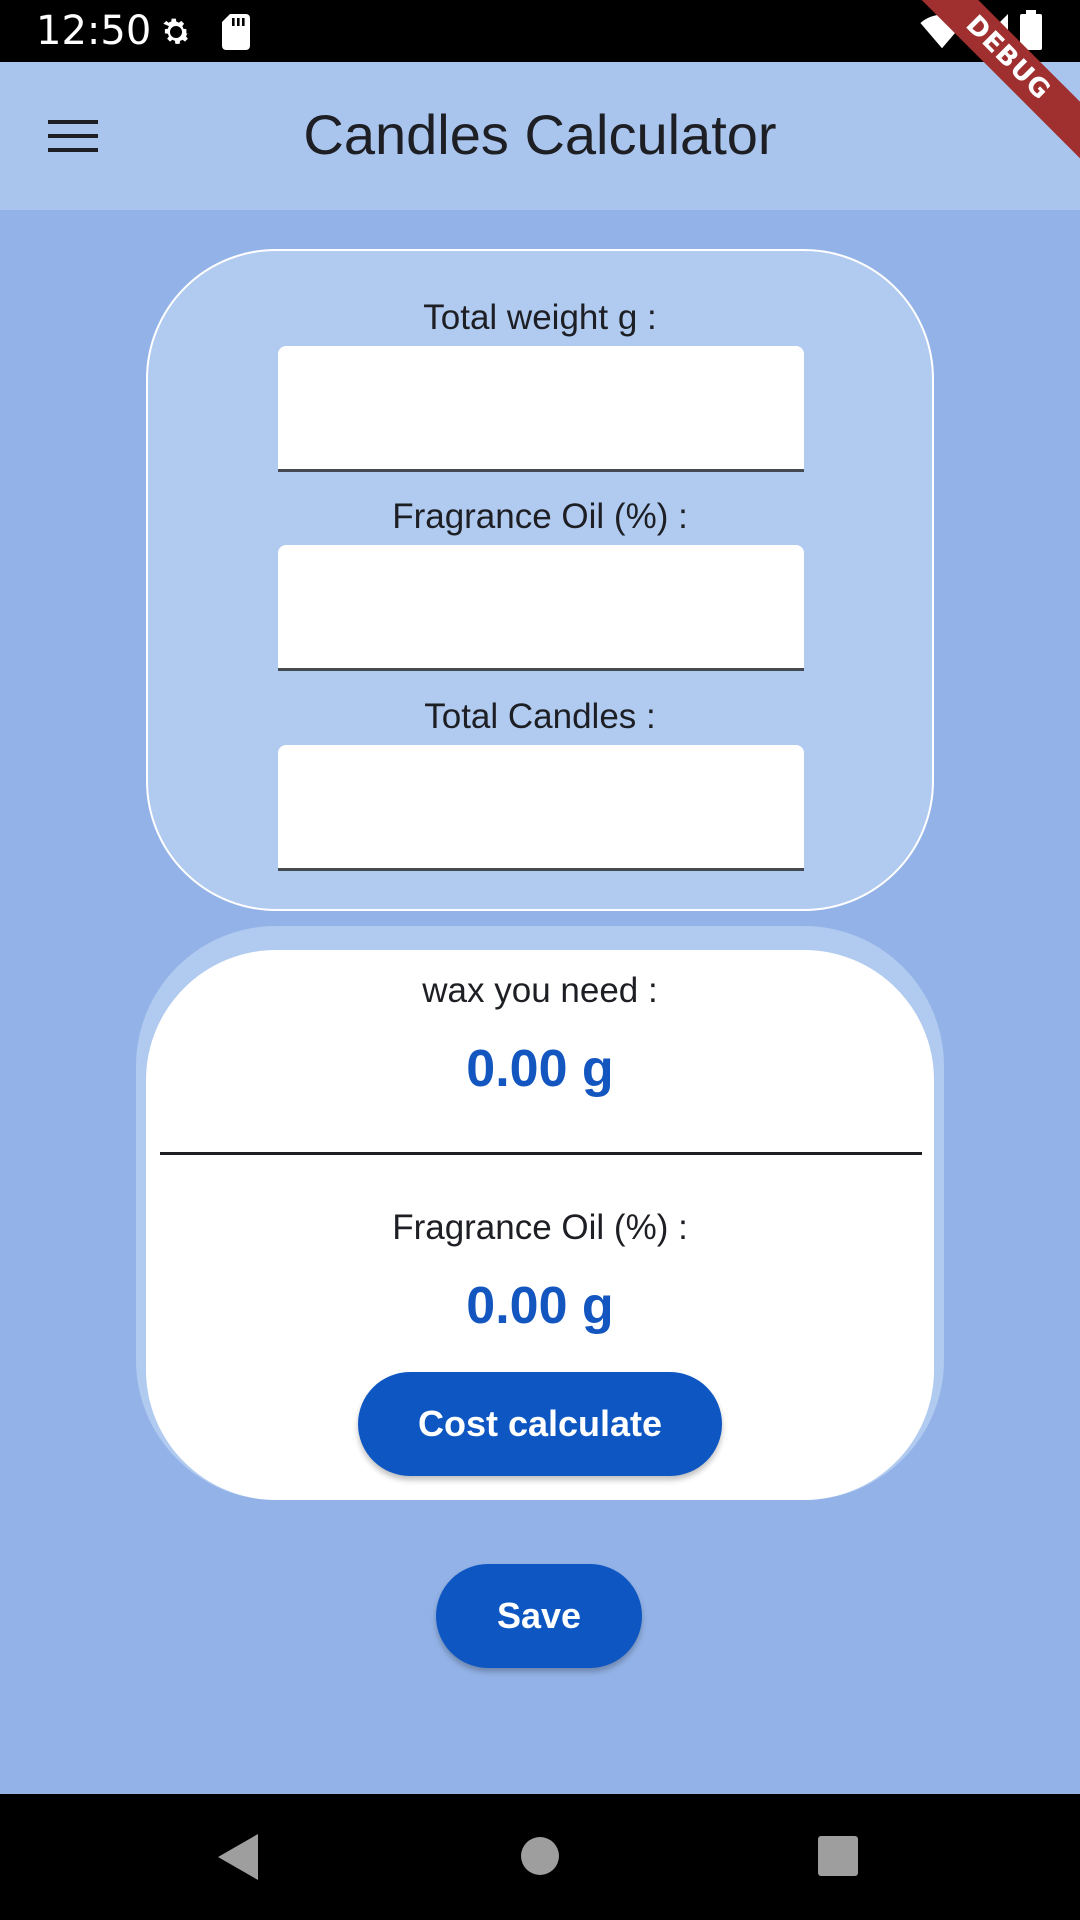 The height and width of the screenshot is (1920, 1080). What do you see at coordinates (236, 34) in the screenshot?
I see `sd-card-icon` at bounding box center [236, 34].